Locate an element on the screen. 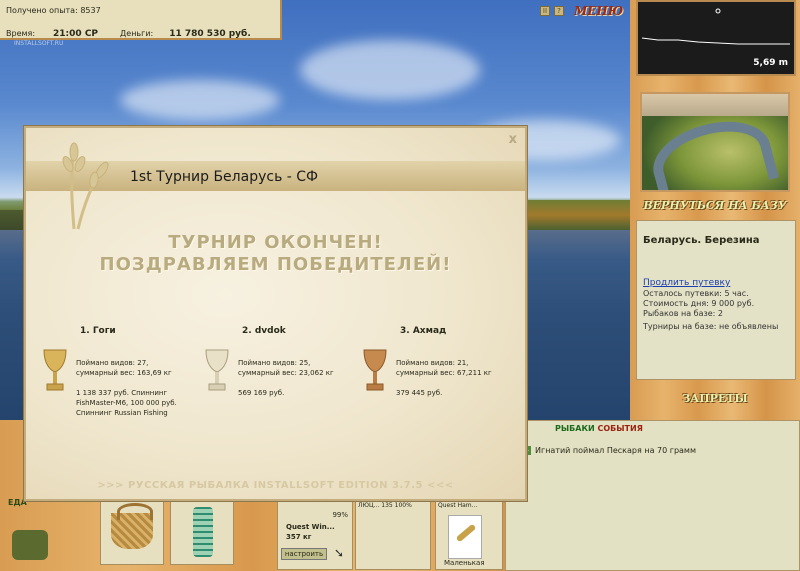 The height and width of the screenshot is (571, 800). prize-line: Спиннинг Russian Fishing is located at coordinates (122, 413).